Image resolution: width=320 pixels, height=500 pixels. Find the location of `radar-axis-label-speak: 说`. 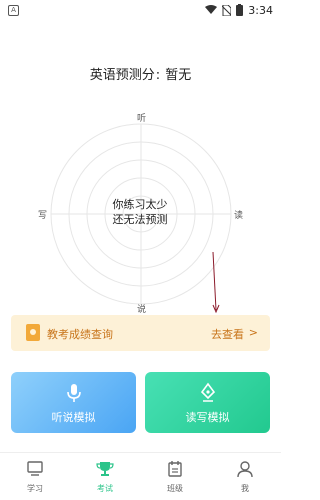

radar-axis-label-speak: 说 is located at coordinates (142, 310).